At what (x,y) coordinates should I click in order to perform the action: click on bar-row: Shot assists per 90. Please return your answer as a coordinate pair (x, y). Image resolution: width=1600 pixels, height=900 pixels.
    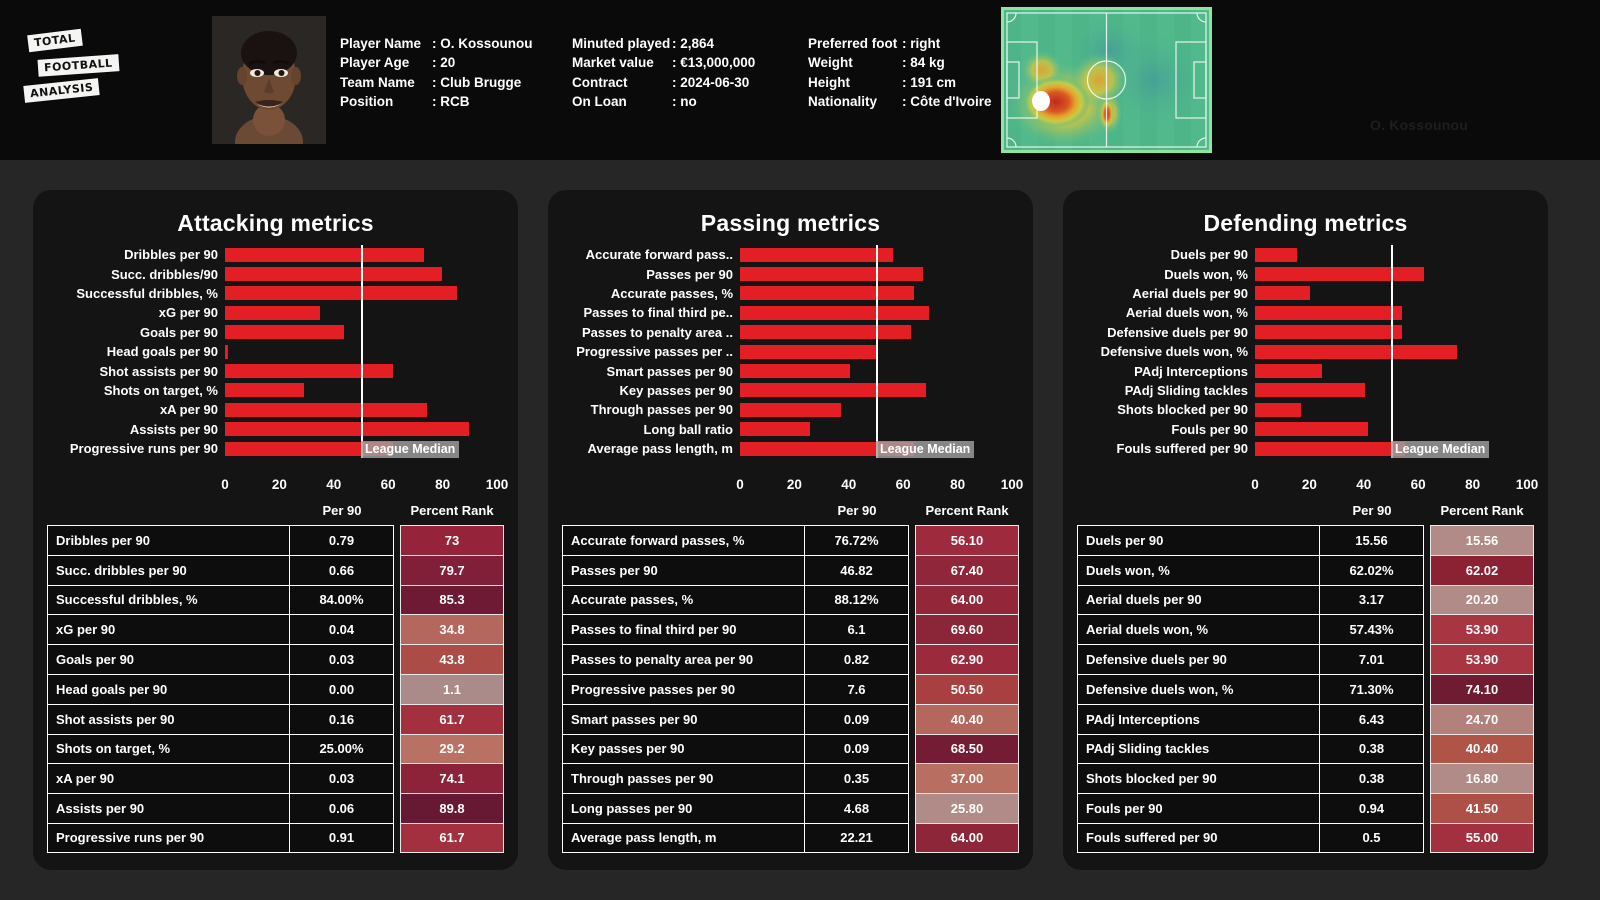
    Looking at the image, I should click on (275, 371).